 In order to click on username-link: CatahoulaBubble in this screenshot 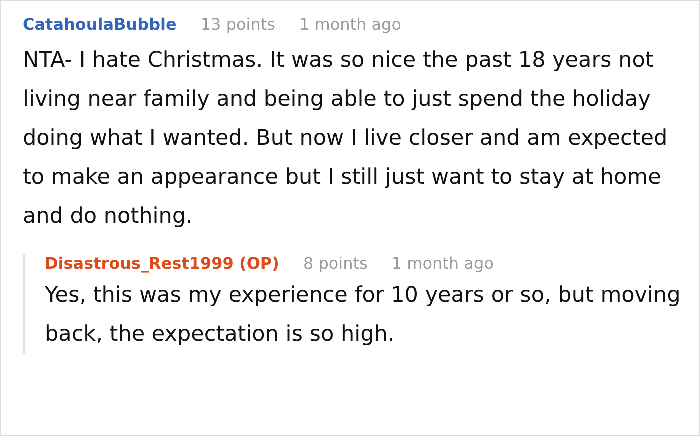, I will do `click(100, 25)`.